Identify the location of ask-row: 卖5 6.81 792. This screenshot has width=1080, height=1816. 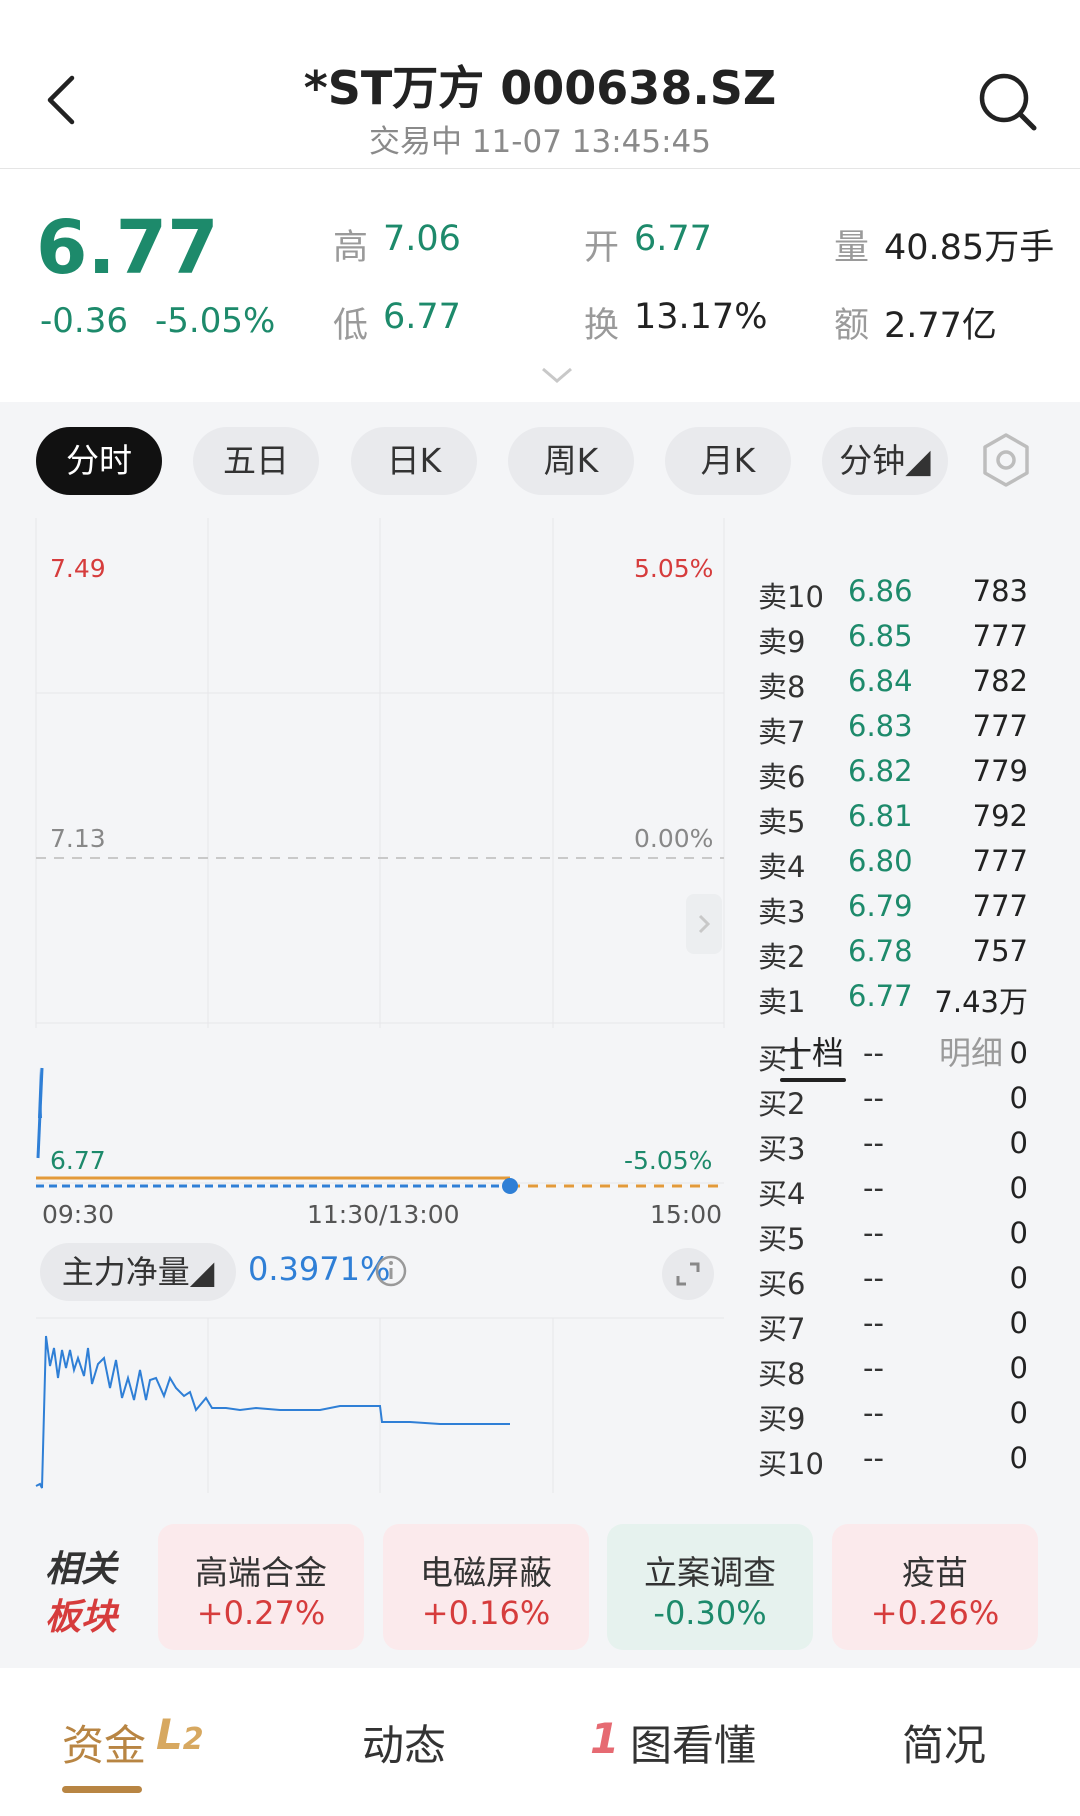
(893, 819).